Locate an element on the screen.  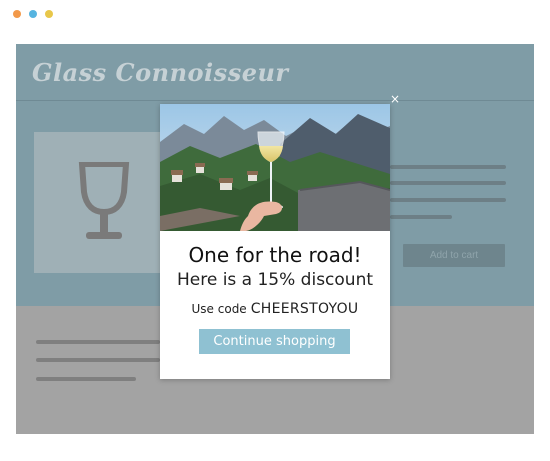
discount-code-line: Use code CHEERSTOYOU is located at coordinates (275, 307).